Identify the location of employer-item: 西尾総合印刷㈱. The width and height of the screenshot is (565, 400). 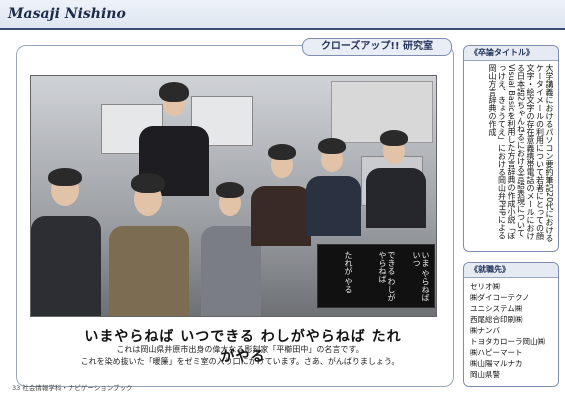
(496, 319).